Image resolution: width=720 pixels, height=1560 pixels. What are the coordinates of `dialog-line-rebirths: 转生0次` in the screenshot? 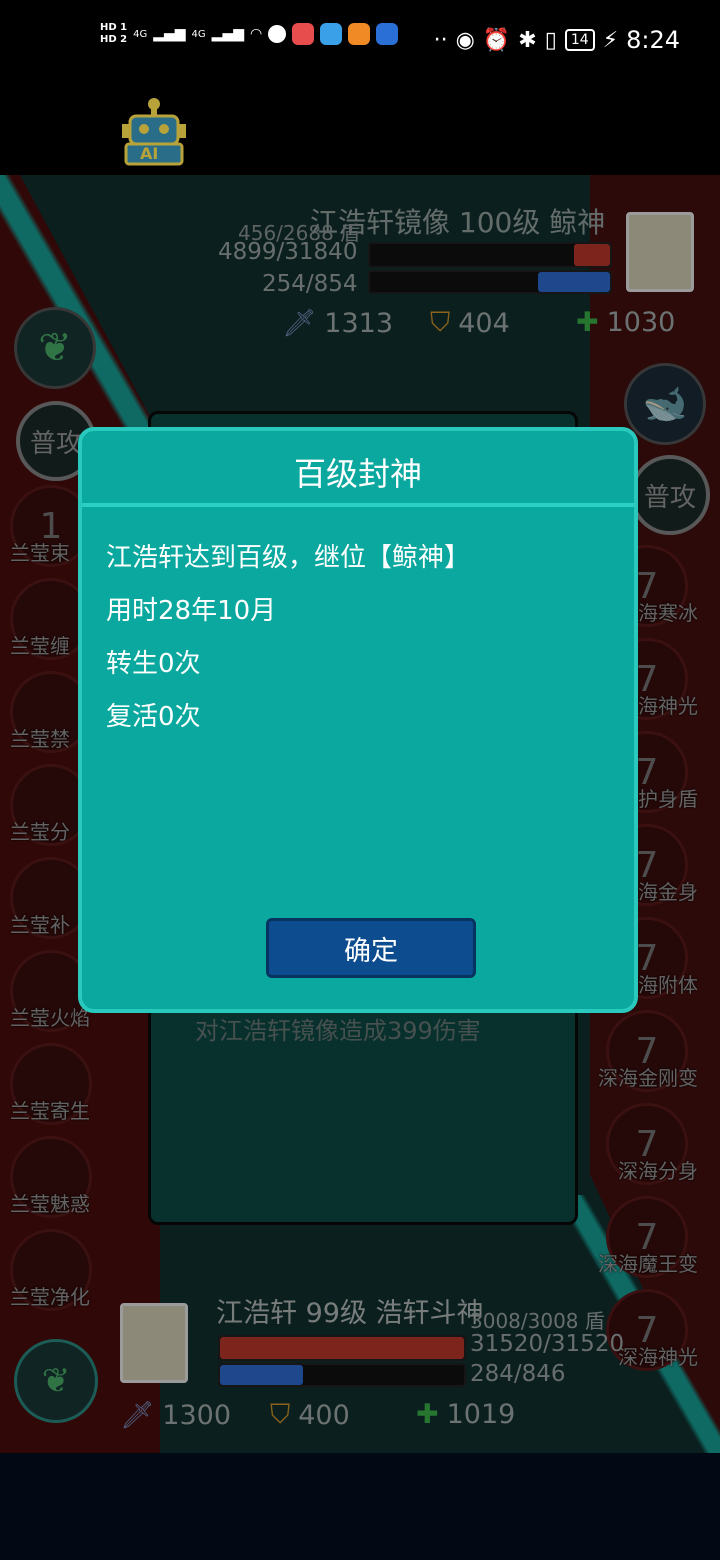 It's located at (153, 664).